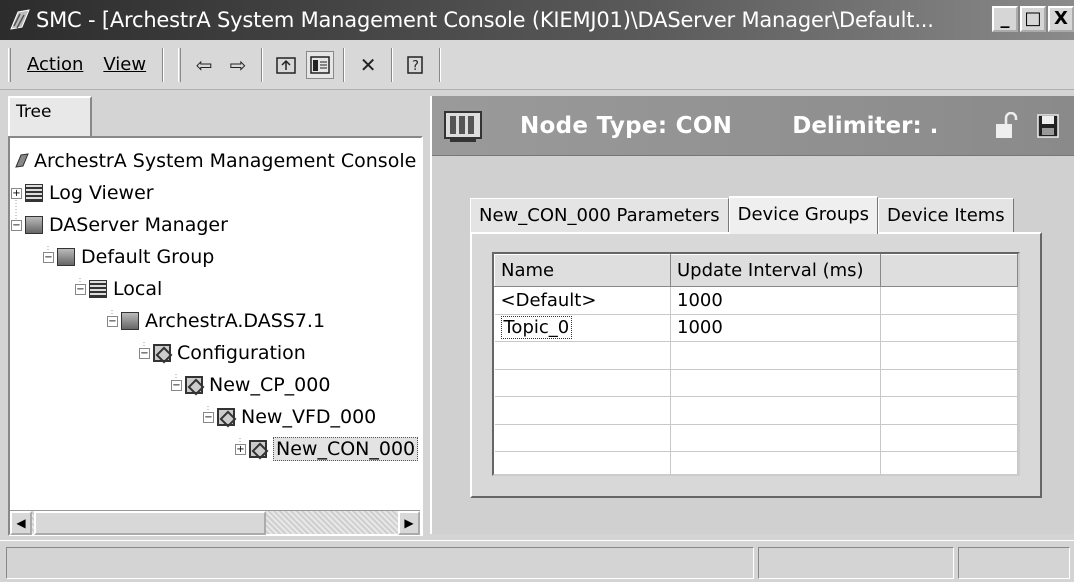 The width and height of the screenshot is (1074, 582). Describe the element at coordinates (599, 215) in the screenshot. I see `tab-parameters: New_CON_000 Parameters` at that location.